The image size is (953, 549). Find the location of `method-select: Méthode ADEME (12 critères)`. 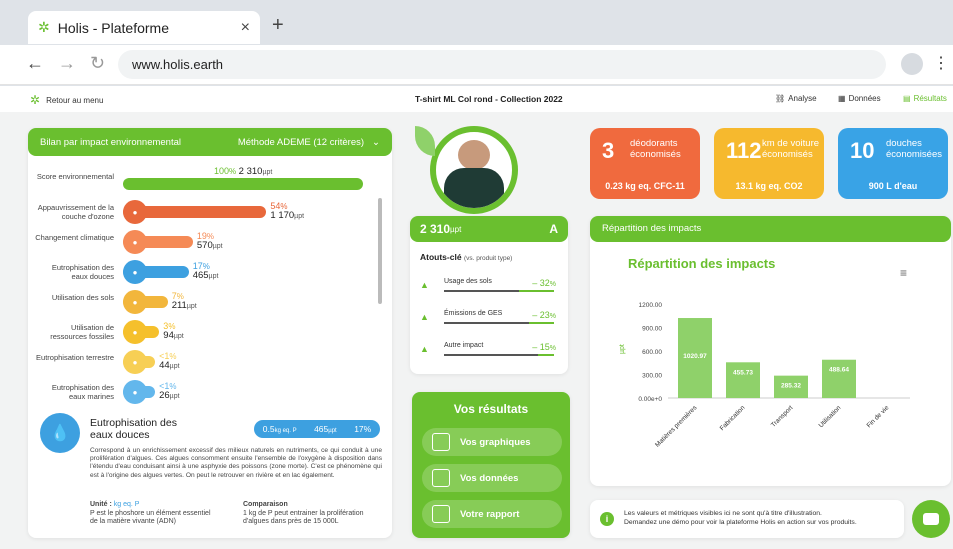

method-select: Méthode ADEME (12 critères) is located at coordinates (301, 142).